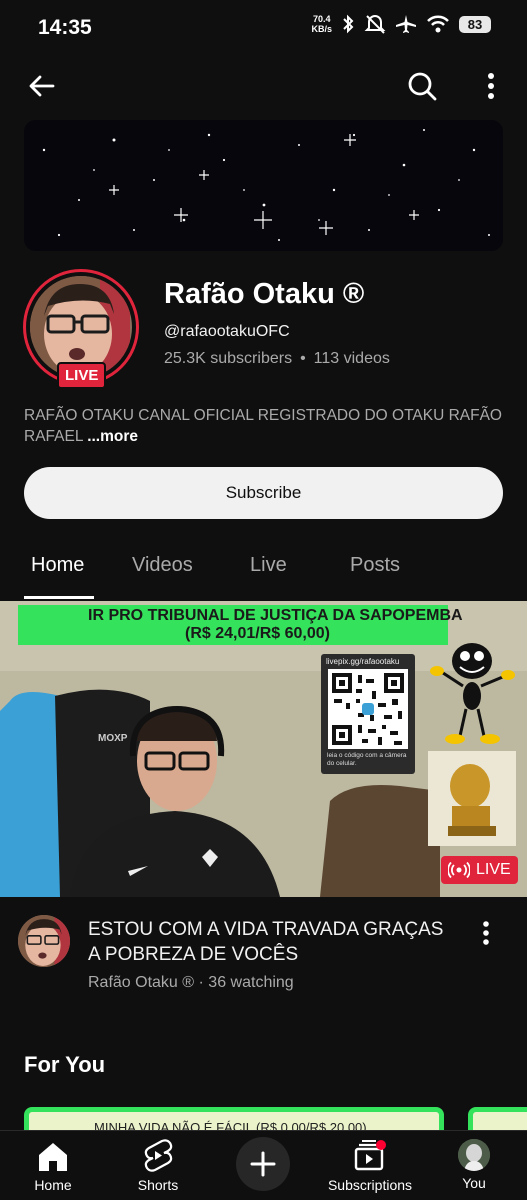 The image size is (527, 1200). I want to click on back-button, so click(42, 86).